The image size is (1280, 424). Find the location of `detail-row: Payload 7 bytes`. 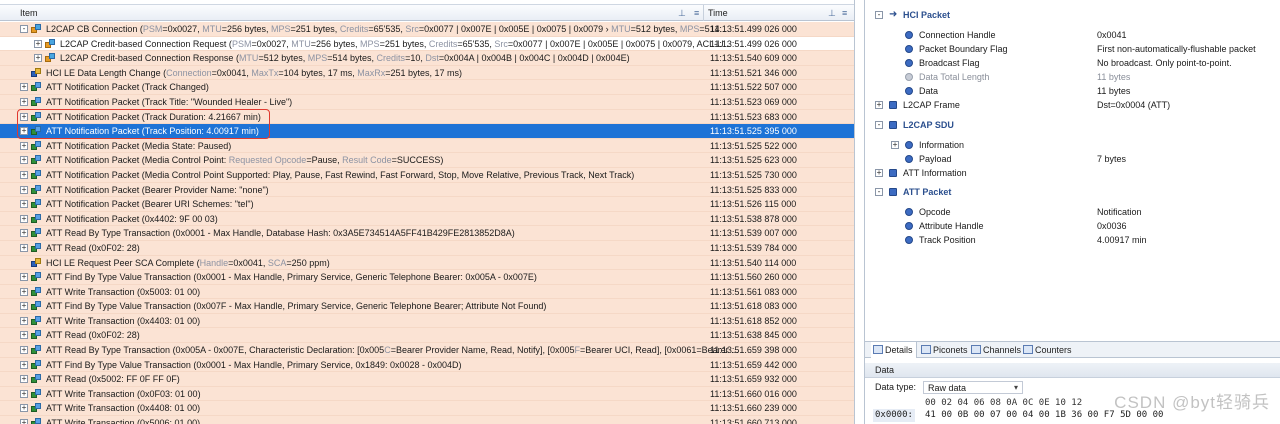

detail-row: Payload 7 bytes is located at coordinates (1072, 159).